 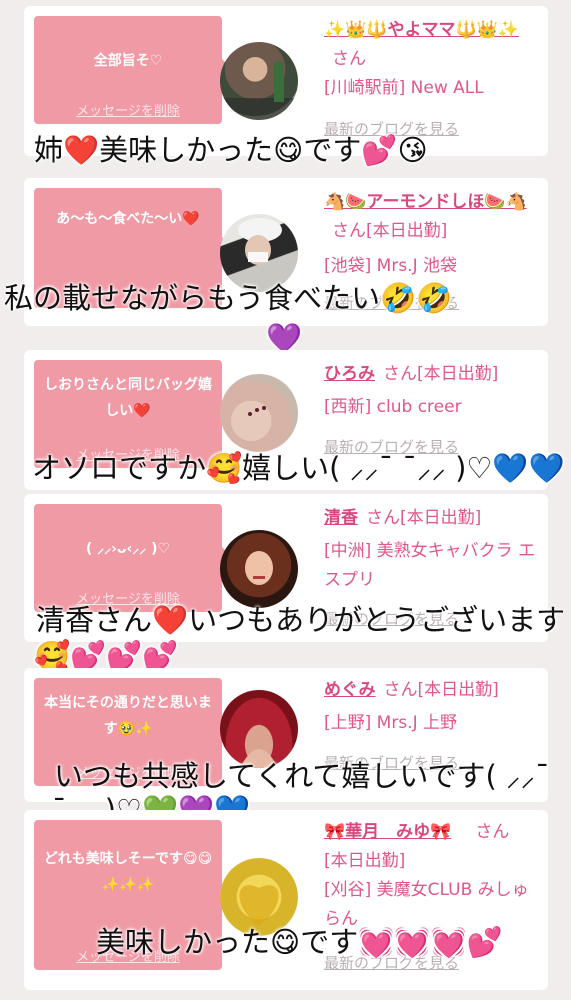 What do you see at coordinates (425, 202) in the screenshot?
I see `cast-name-link: 🐴🍉アーモンドしほ🍉🐴` at bounding box center [425, 202].